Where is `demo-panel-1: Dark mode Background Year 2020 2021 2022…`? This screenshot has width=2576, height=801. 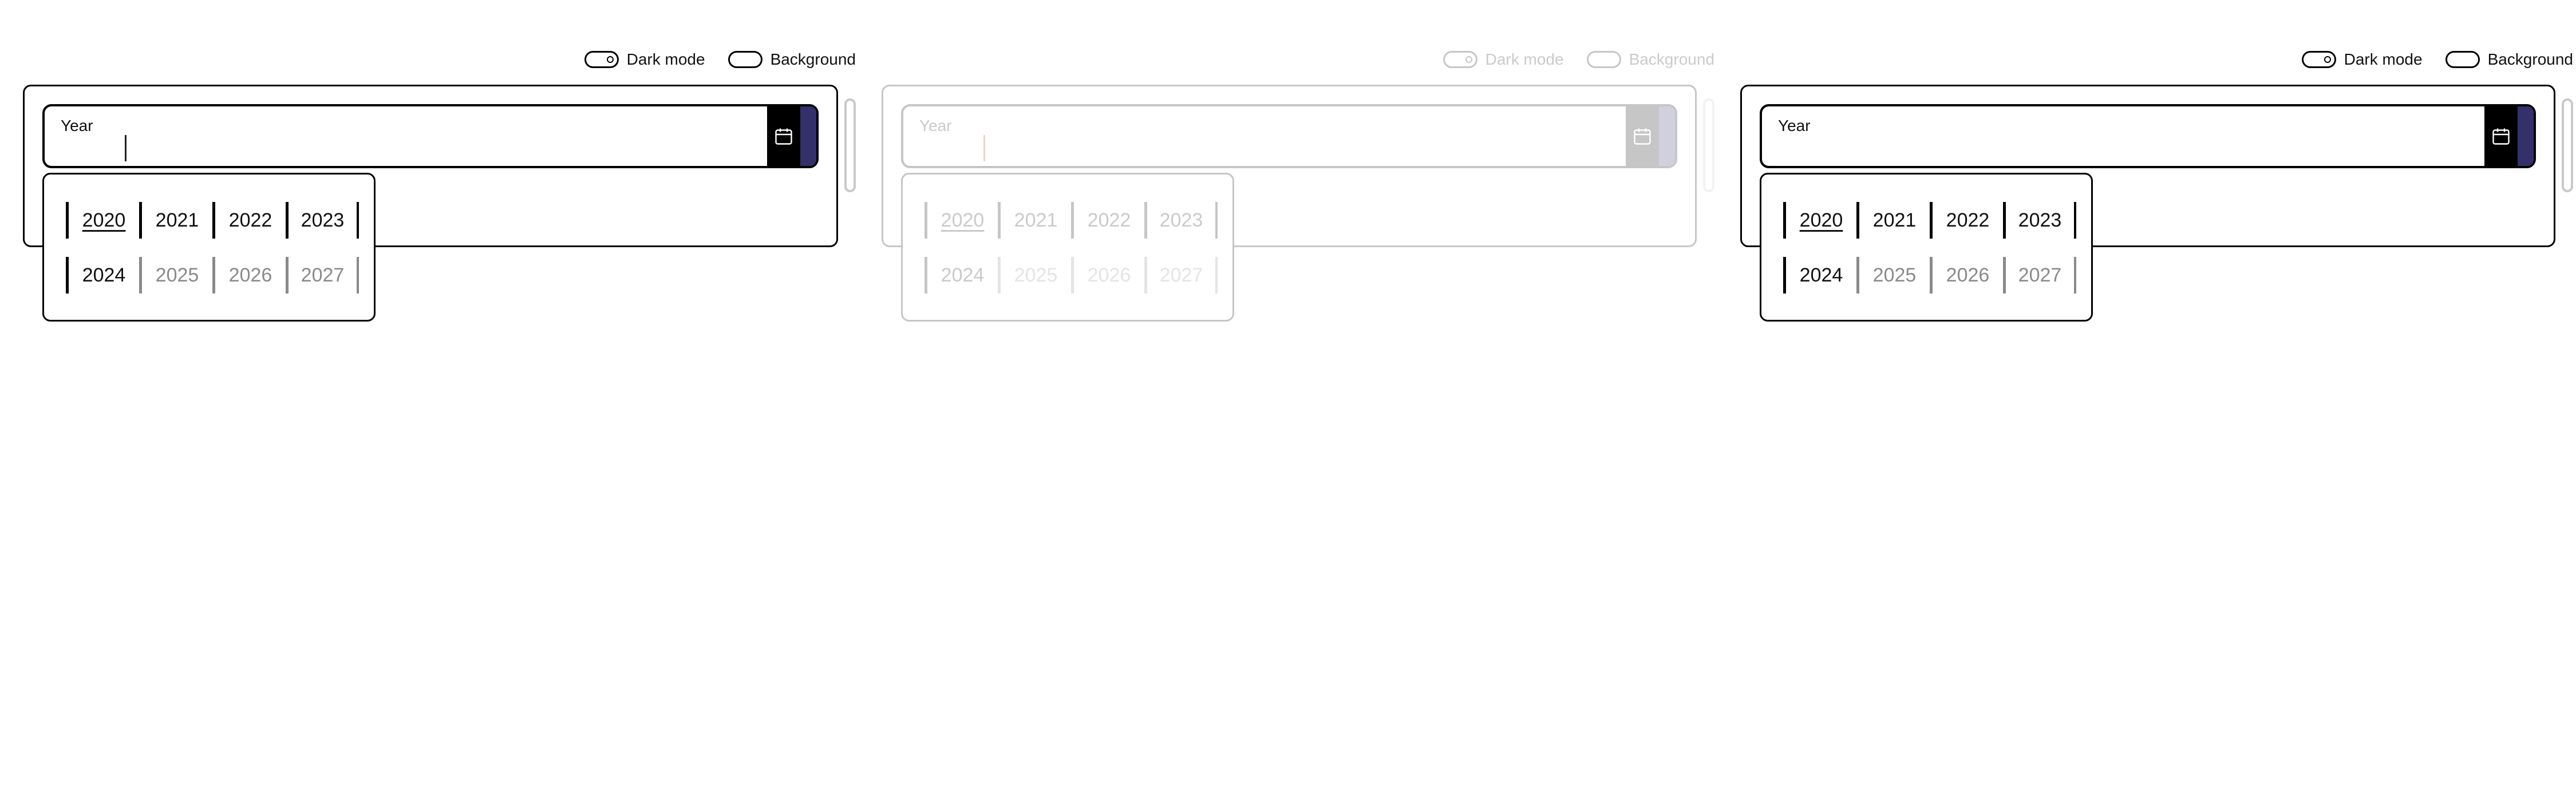
demo-panel-1: Dark mode Background Year 2020 2021 2022… is located at coordinates (439, 177).